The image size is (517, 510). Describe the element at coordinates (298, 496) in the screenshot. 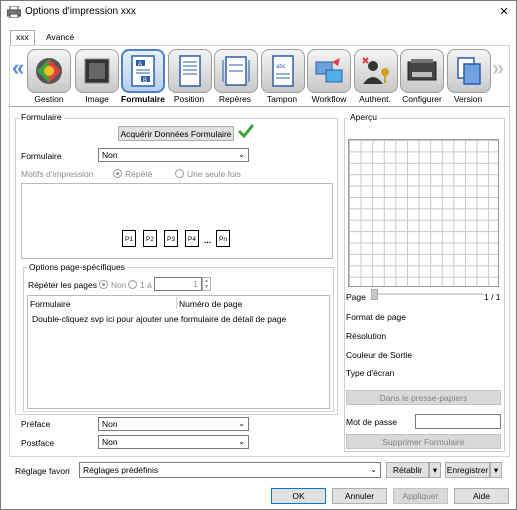

I see `ok-button: OK` at that location.